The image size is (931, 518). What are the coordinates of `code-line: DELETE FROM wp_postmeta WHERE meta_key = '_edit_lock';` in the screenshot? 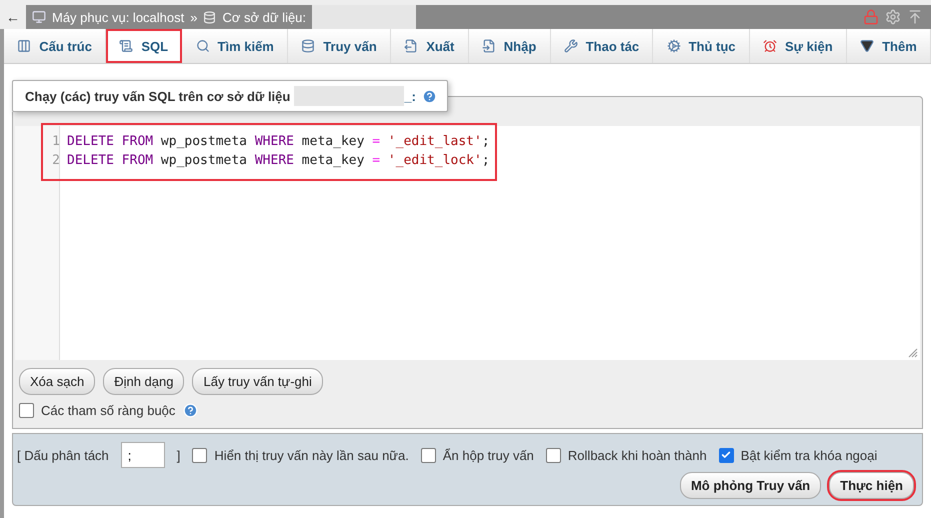 It's located at (278, 160).